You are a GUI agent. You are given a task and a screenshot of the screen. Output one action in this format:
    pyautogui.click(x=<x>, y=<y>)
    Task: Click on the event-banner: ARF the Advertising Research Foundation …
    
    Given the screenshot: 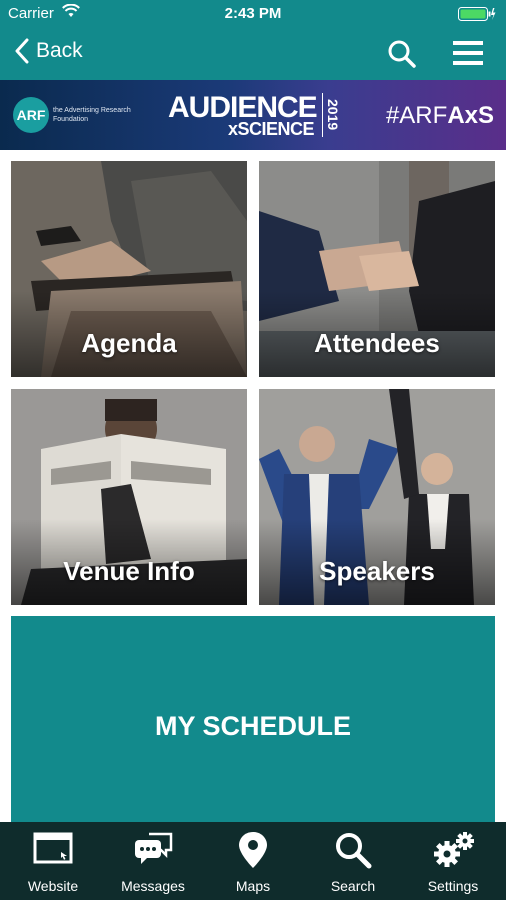 What is the action you would take?
    pyautogui.click(x=253, y=115)
    